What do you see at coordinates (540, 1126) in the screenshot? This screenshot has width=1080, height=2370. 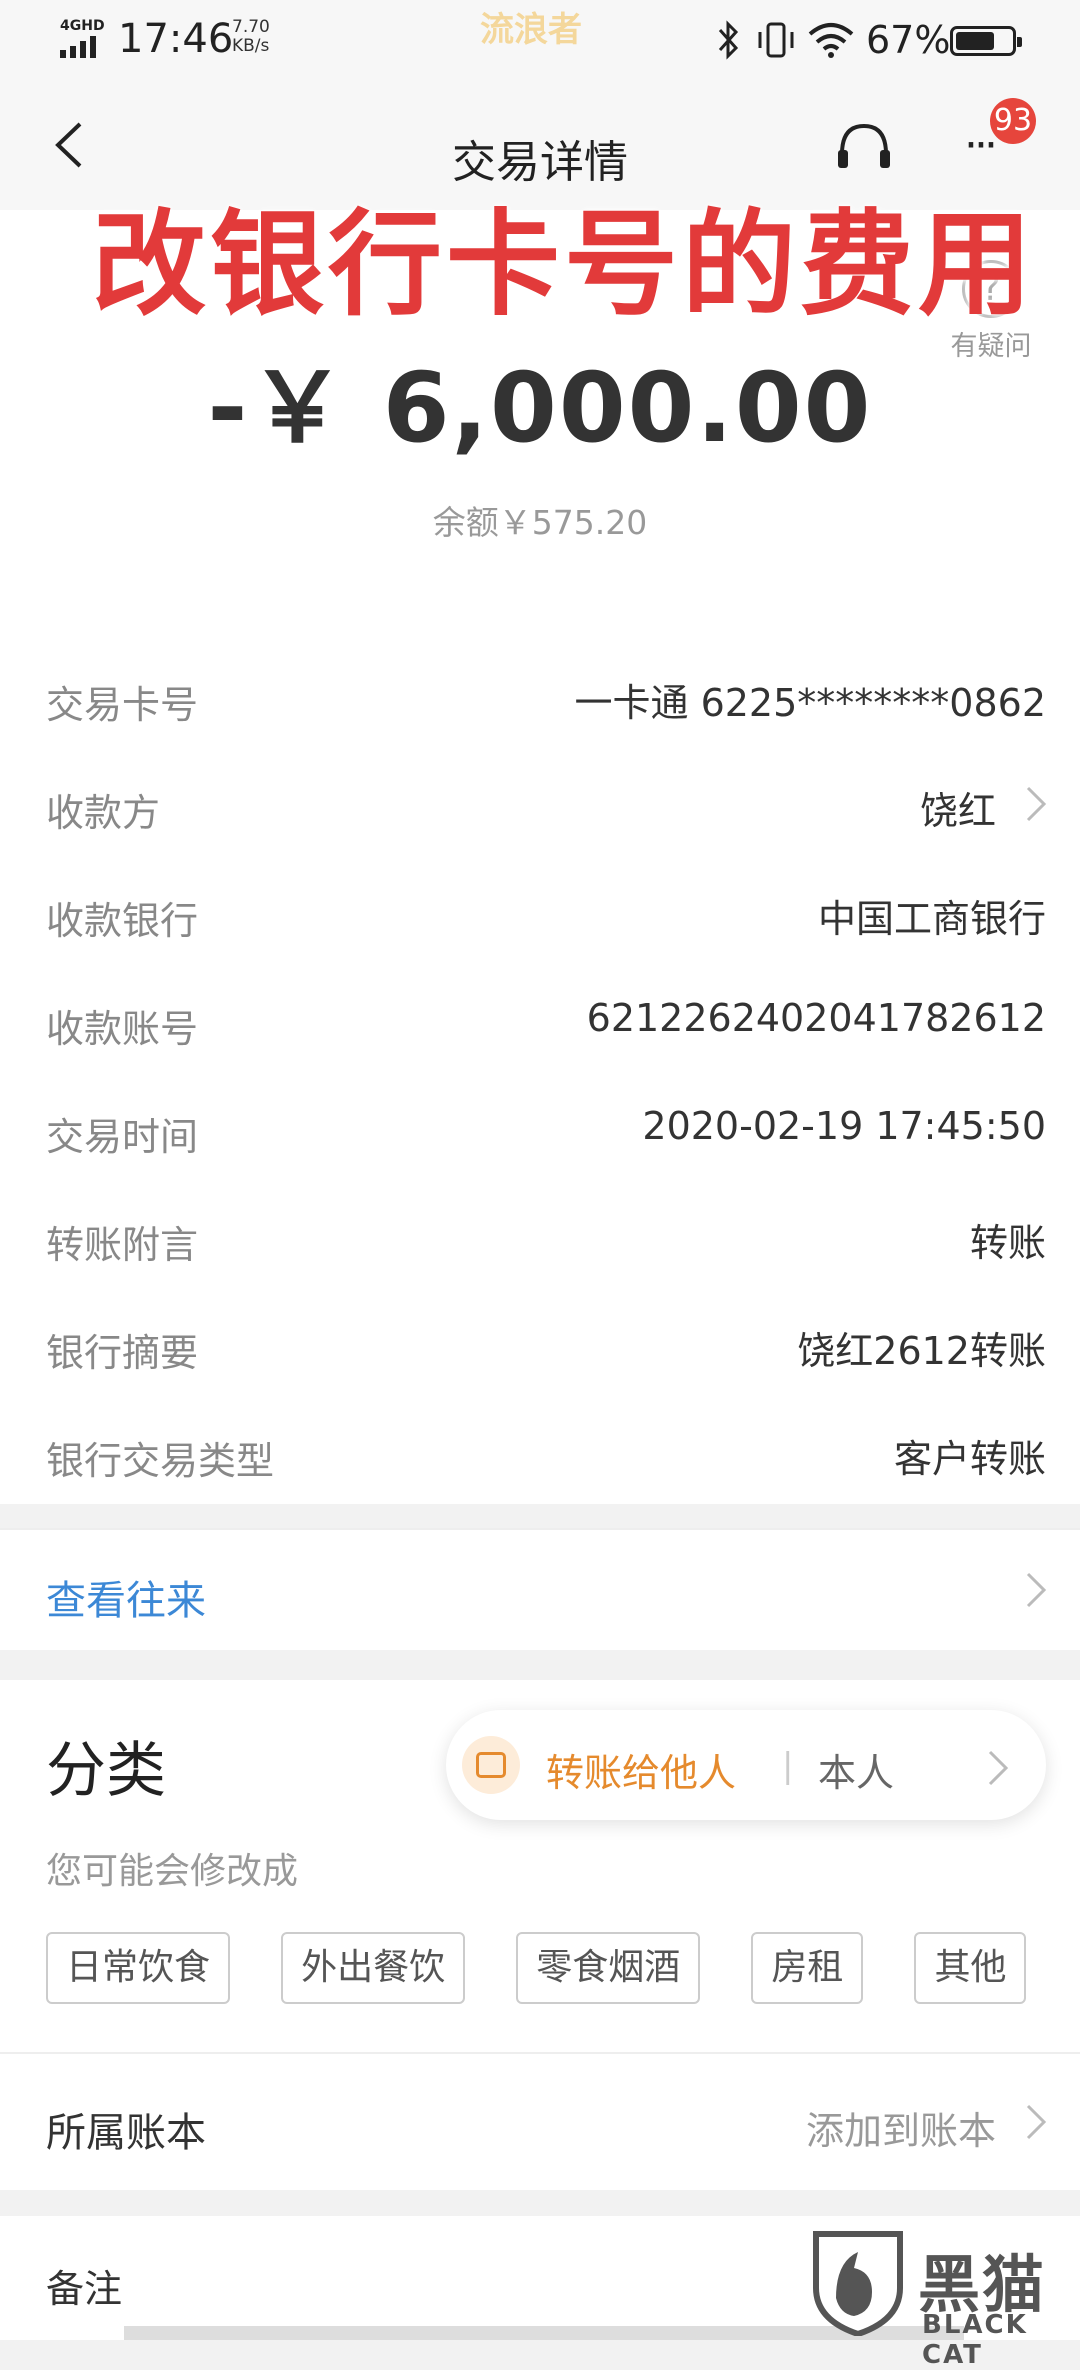 I see `detail-row-time: 交易时间 2020-02-19 17:45:50` at bounding box center [540, 1126].